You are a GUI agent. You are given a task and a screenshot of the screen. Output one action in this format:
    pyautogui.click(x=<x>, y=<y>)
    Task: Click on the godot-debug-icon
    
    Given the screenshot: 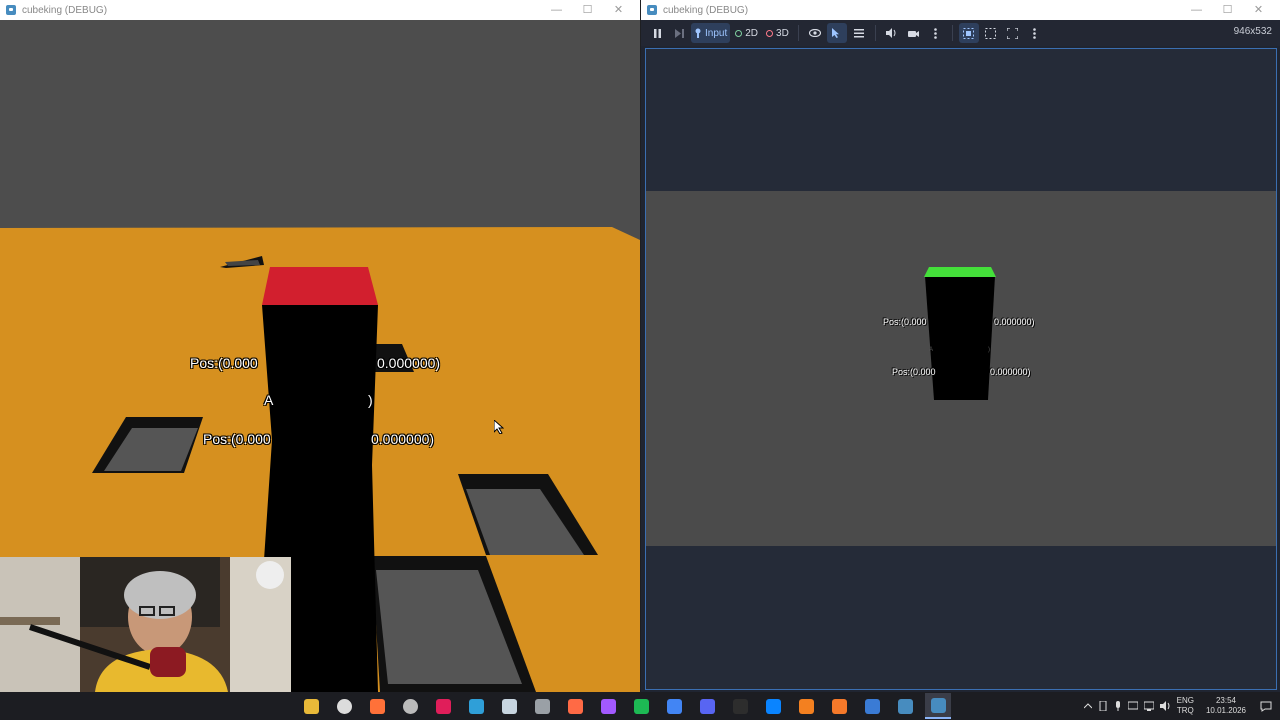 What is the action you would take?
    pyautogui.click(x=938, y=706)
    